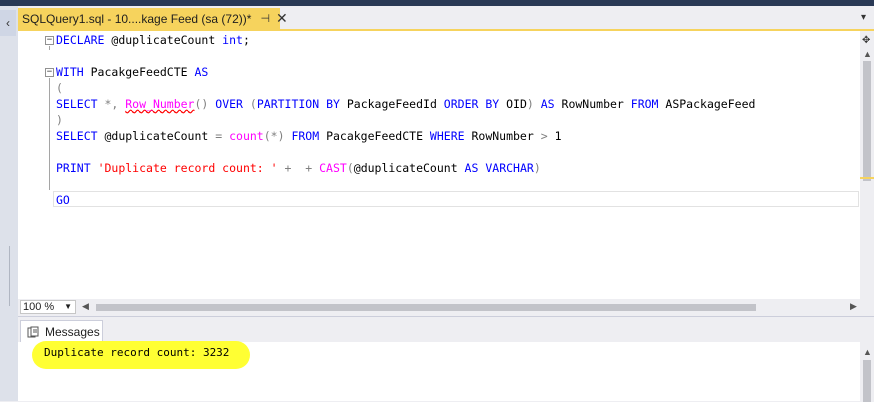 The width and height of the screenshot is (874, 402). What do you see at coordinates (153, 40) in the screenshot?
I see `code-line-1: DECLARE @duplicateCount int;` at bounding box center [153, 40].